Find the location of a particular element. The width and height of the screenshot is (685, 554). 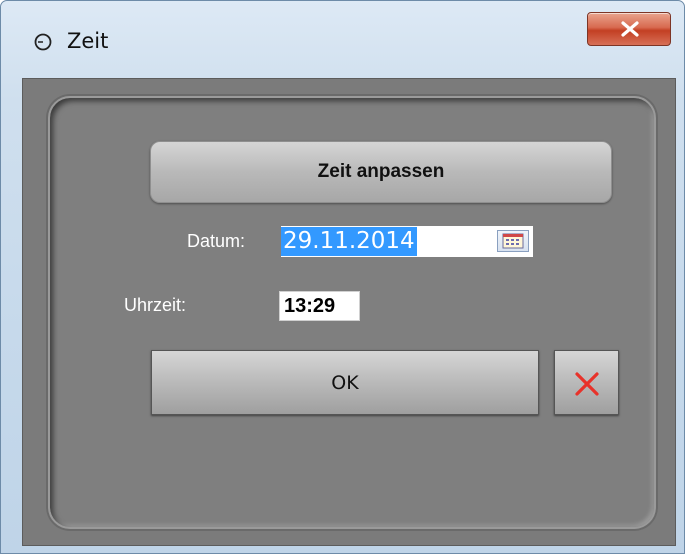

time-label: Uhrzeit: is located at coordinates (155, 305).